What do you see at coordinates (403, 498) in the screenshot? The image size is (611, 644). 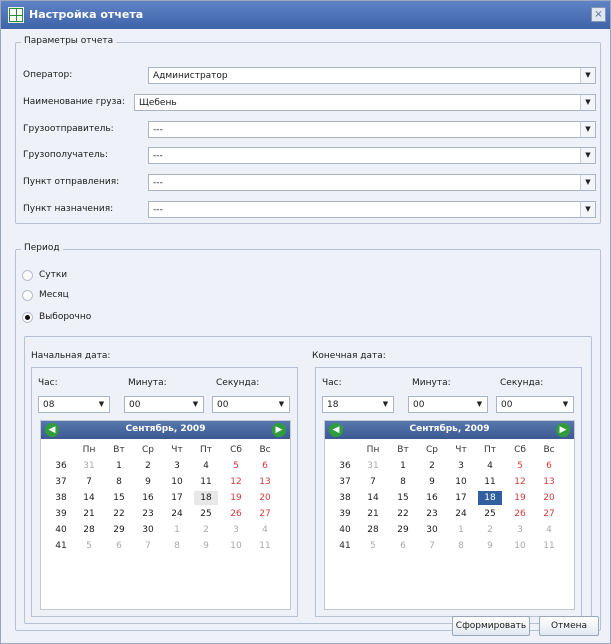 I see `calendar-day: 15` at bounding box center [403, 498].